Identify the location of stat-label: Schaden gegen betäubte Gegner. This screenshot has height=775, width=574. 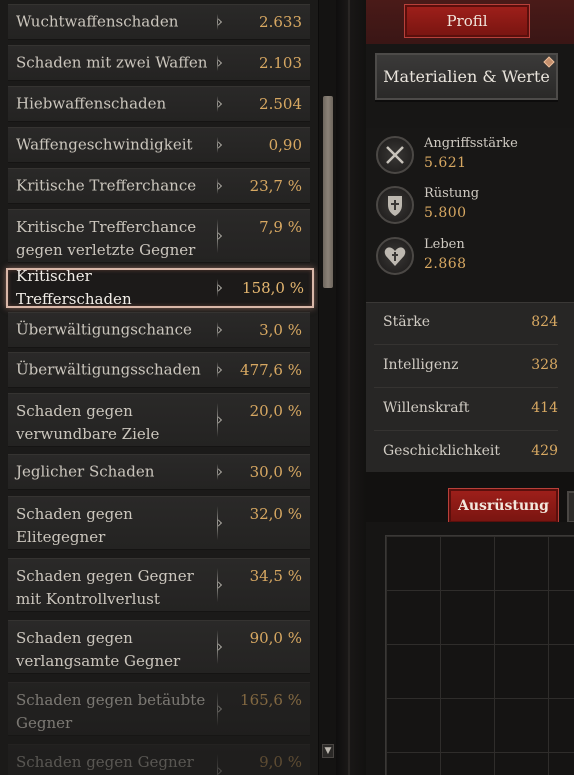
(111, 711).